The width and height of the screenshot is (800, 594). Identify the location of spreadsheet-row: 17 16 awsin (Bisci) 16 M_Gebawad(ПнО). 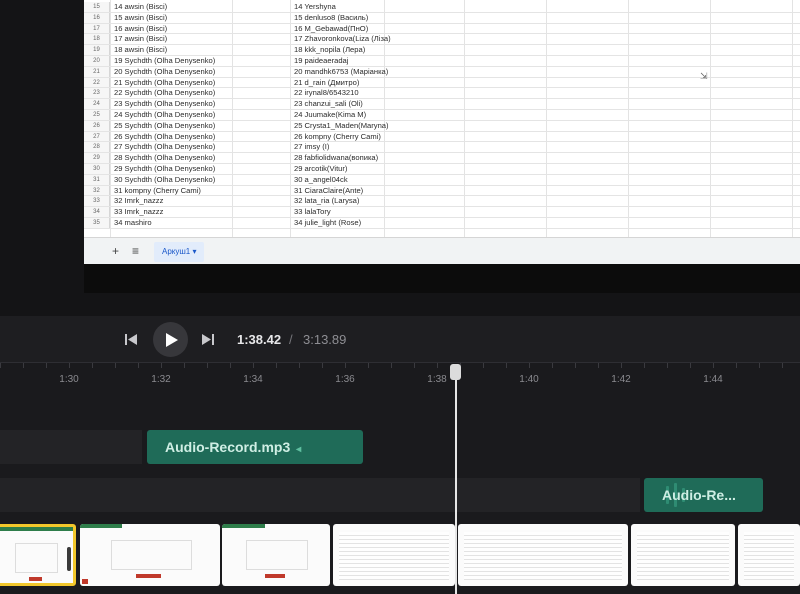
(442, 29).